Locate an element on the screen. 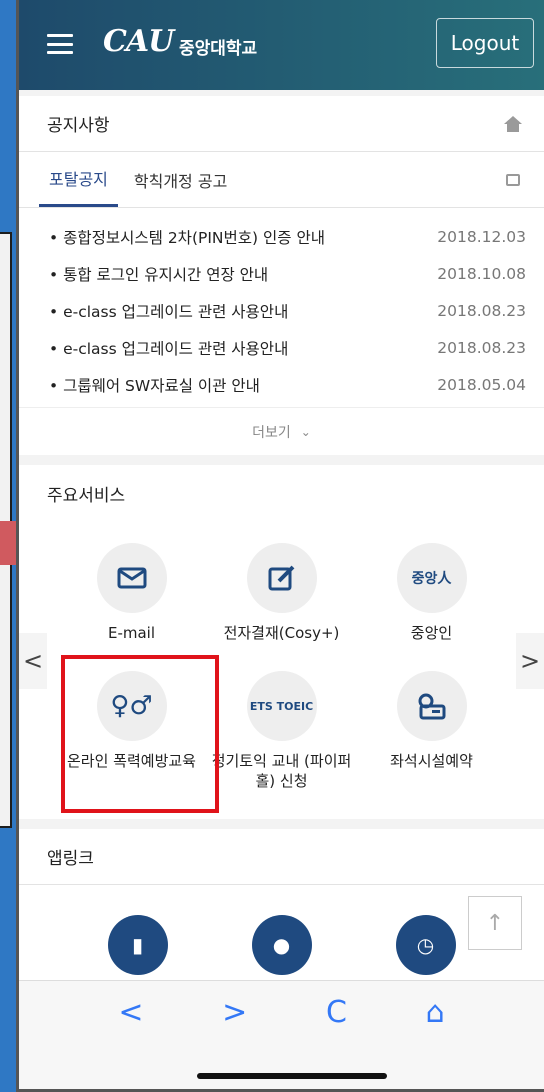  more-label: 더보기 is located at coordinates (271, 432).